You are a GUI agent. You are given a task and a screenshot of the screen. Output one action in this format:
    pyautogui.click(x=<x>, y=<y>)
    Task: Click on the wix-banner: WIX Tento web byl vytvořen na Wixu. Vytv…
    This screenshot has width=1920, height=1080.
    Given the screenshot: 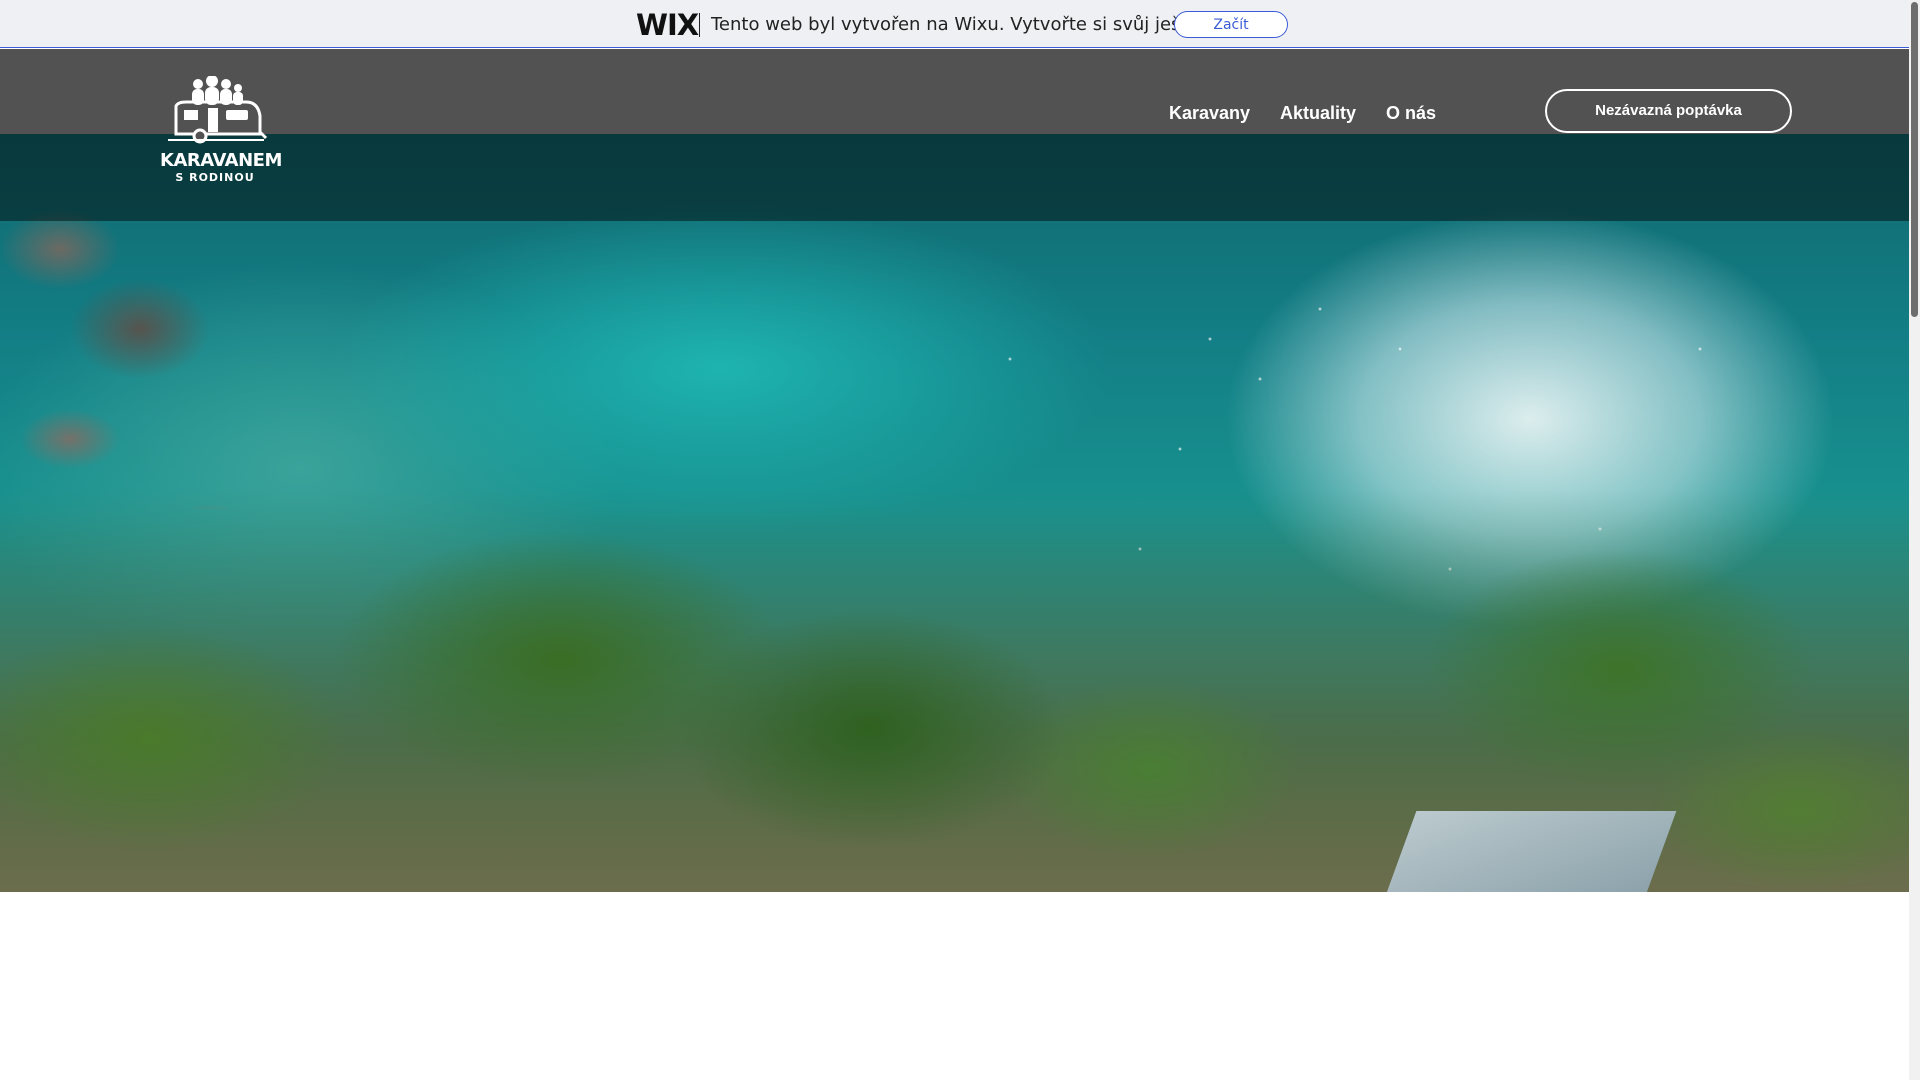 What is the action you would take?
    pyautogui.click(x=954, y=24)
    